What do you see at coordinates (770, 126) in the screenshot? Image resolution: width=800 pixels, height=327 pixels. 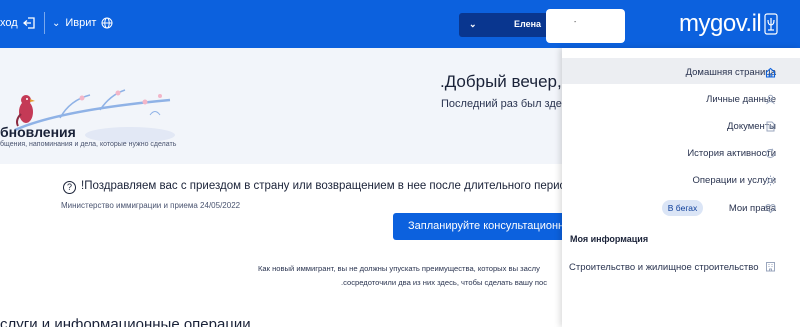 I see `document-icon` at bounding box center [770, 126].